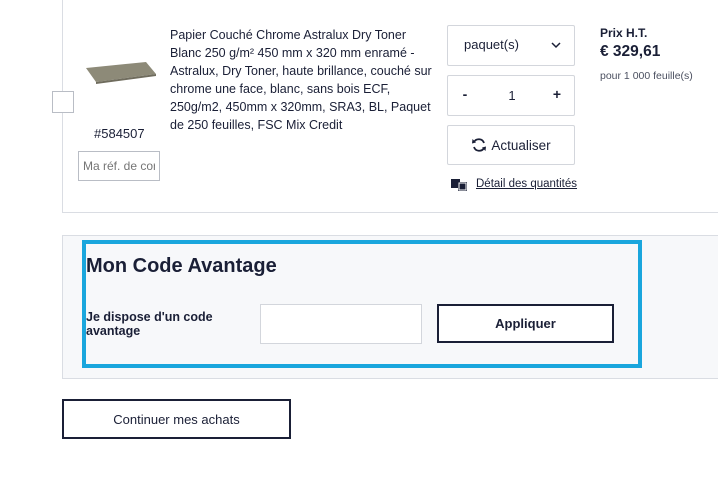  What do you see at coordinates (459, 185) in the screenshot?
I see `boxes-icon` at bounding box center [459, 185].